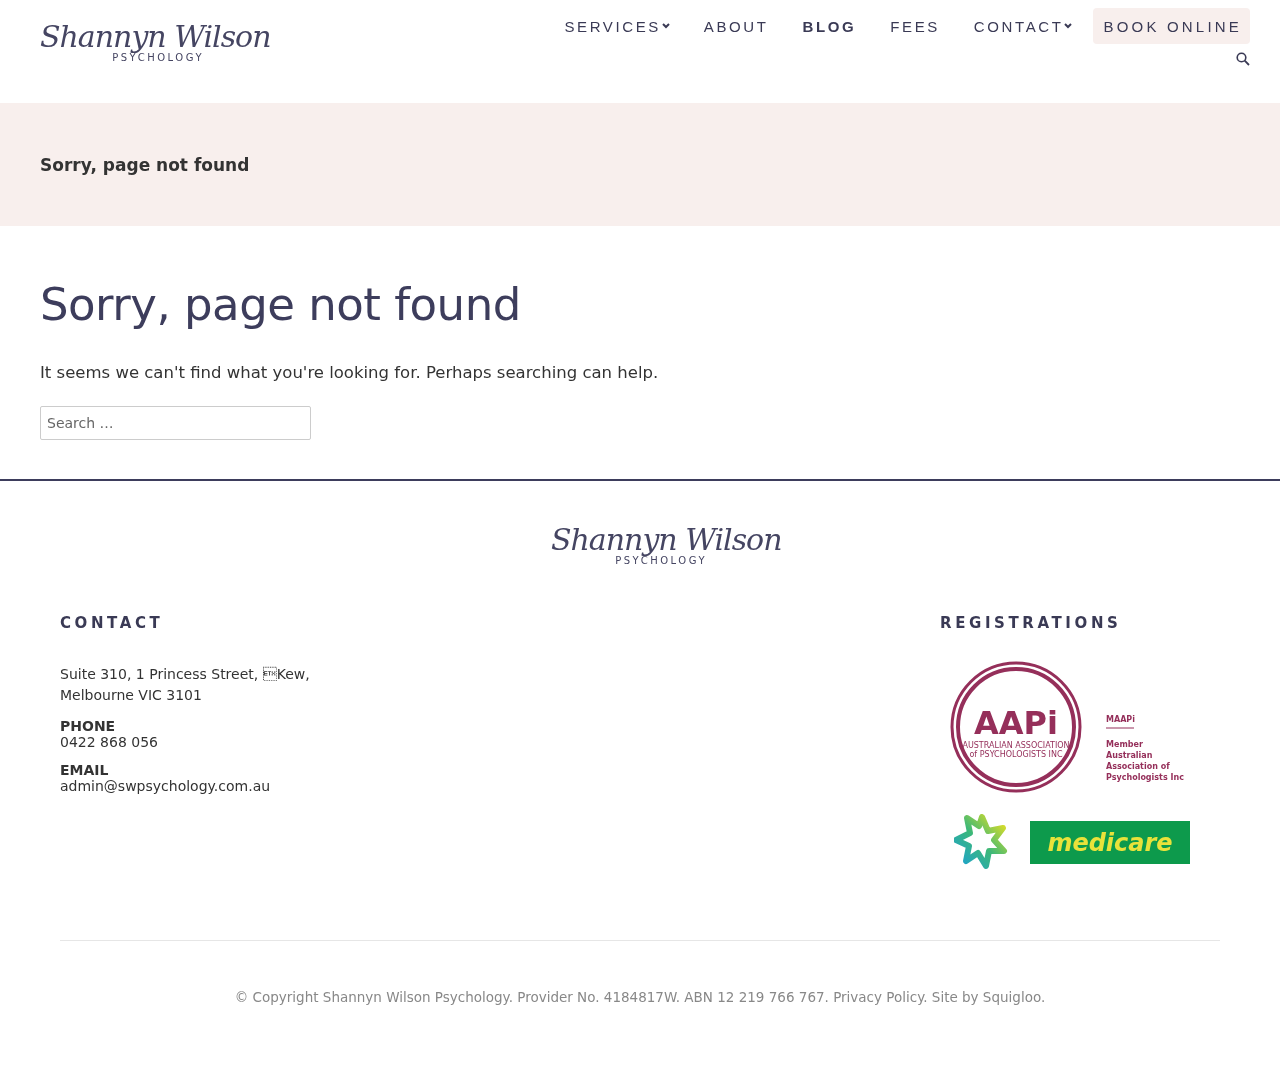 The height and width of the screenshot is (1065, 1280). Describe the element at coordinates (1171, 26) in the screenshot. I see `book-online-button: BOOK ONLINE` at that location.